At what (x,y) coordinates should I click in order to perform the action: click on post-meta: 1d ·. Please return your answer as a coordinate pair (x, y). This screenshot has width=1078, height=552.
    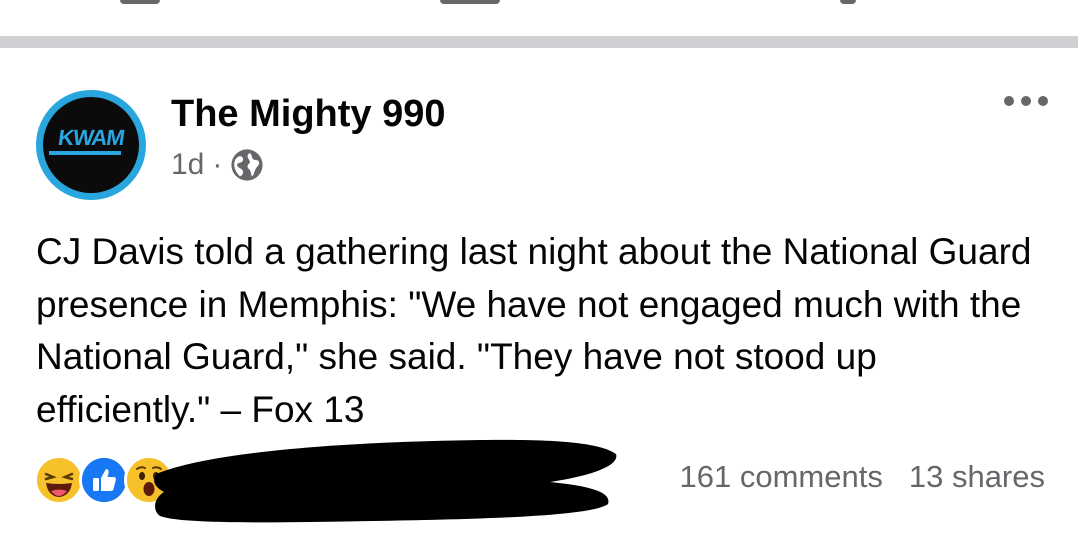
    Looking at the image, I should click on (217, 165).